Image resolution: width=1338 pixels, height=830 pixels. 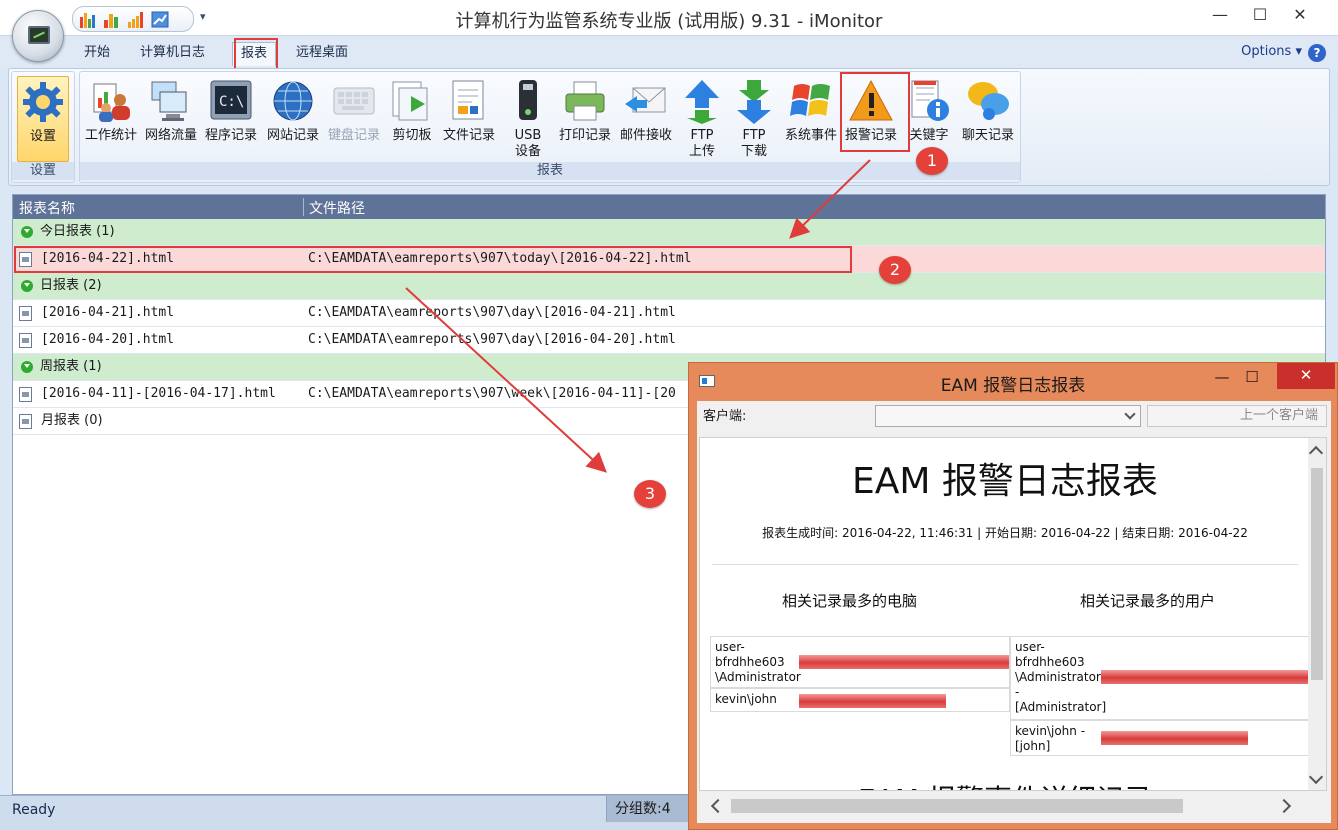 What do you see at coordinates (43, 119) in the screenshot?
I see `settings-button: 设置` at bounding box center [43, 119].